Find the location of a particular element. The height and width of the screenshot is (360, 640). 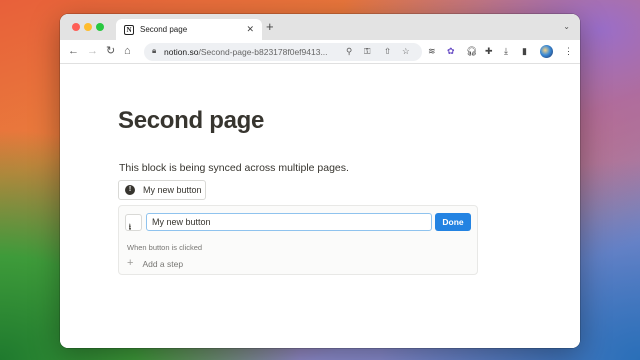

buffer-icon: ≋ is located at coordinates (432, 51).